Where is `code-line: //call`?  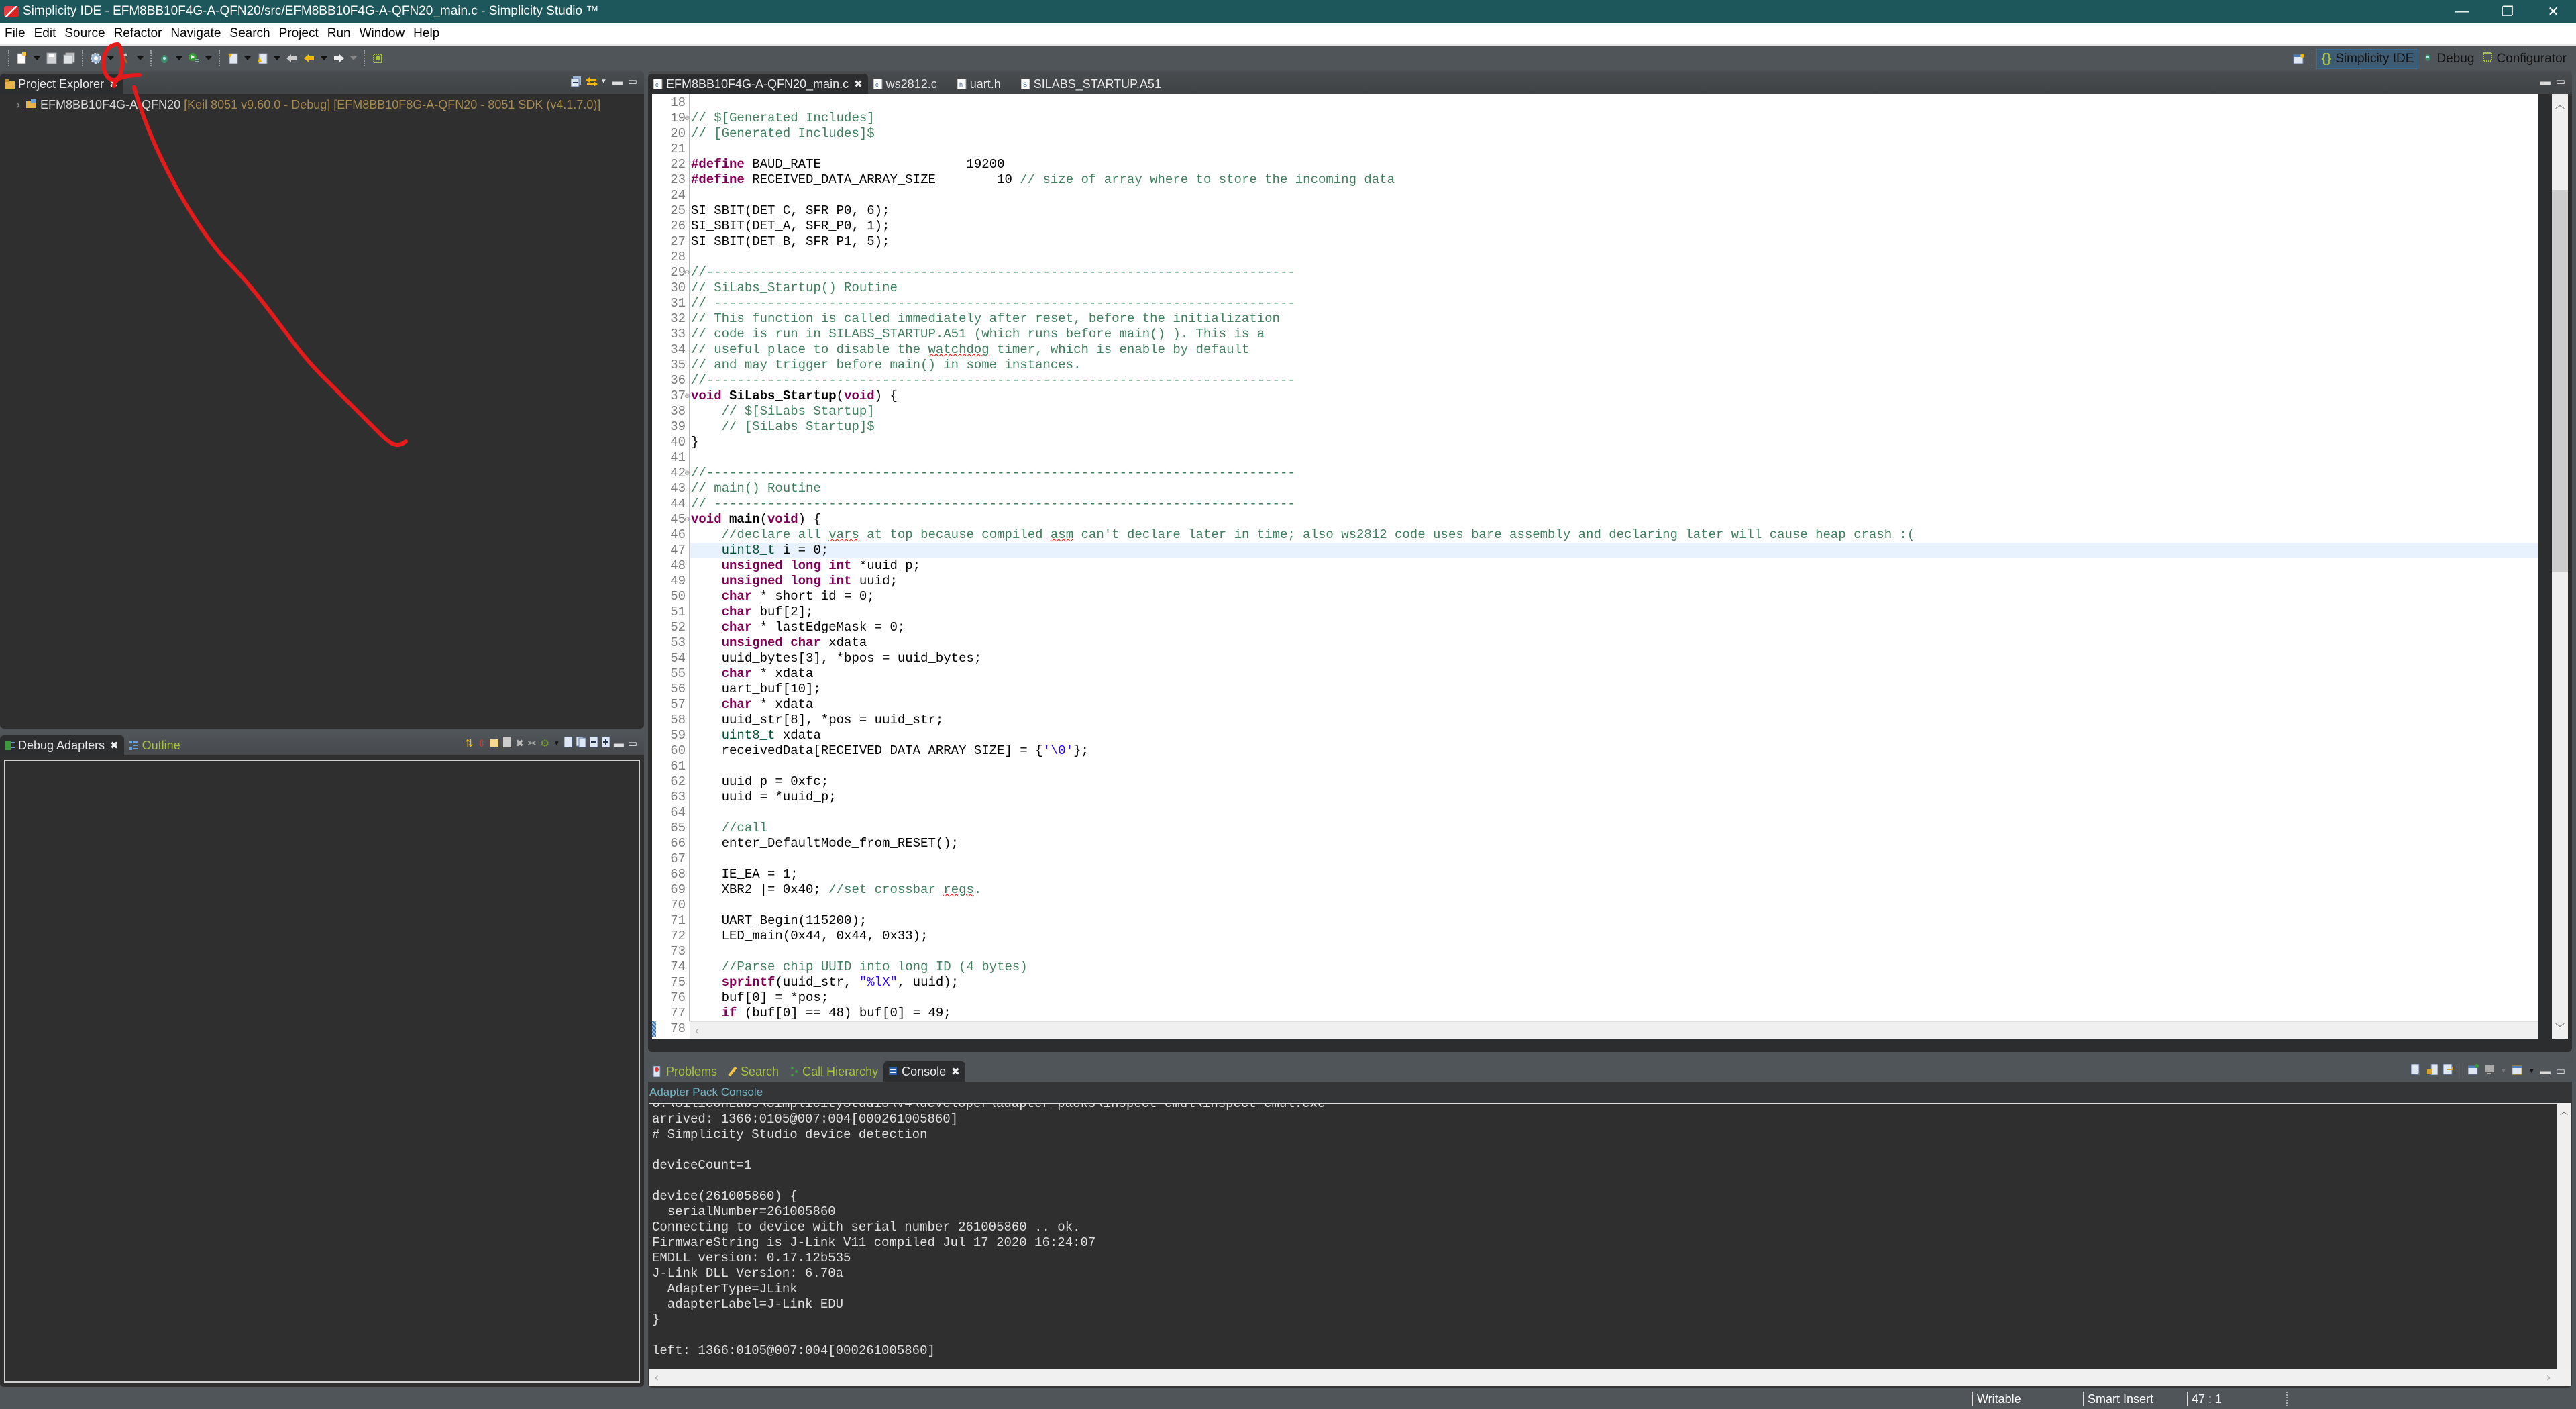 code-line: //call is located at coordinates (1614, 828).